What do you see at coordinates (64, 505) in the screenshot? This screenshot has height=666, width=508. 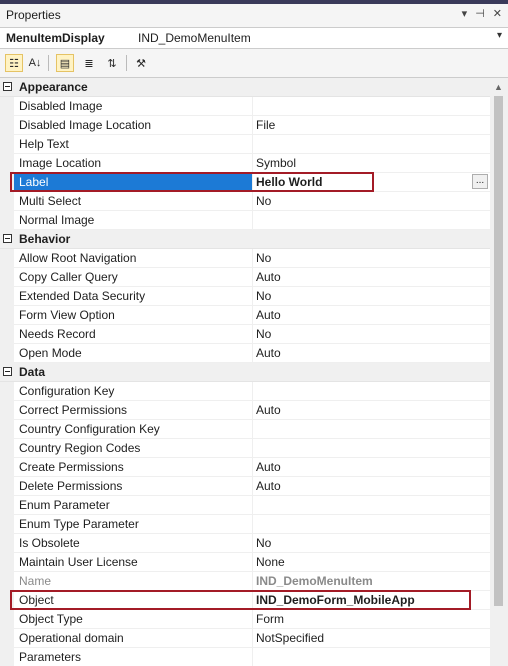 I see `property-name: Enum Parameter` at bounding box center [64, 505].